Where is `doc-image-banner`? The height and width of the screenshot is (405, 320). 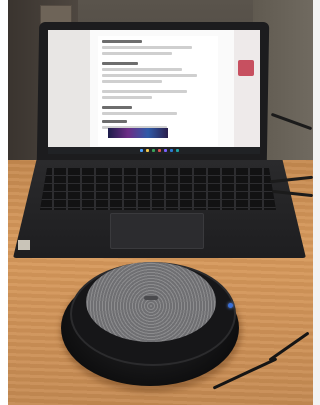
doc-image-banner is located at coordinates (138, 133).